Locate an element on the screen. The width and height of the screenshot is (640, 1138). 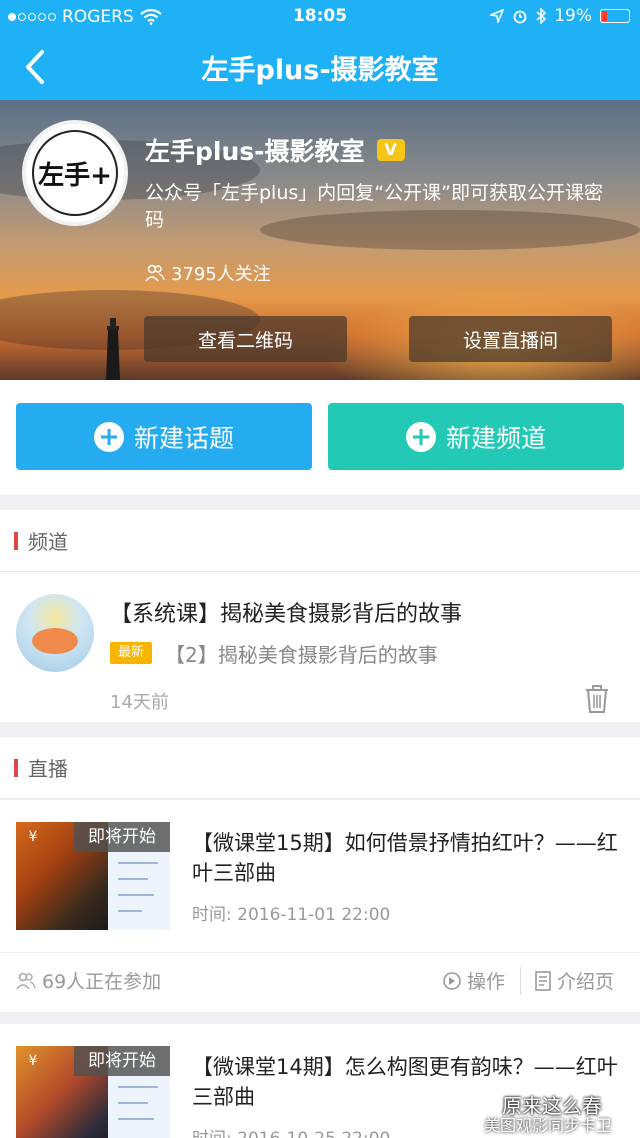
alarm-icon is located at coordinates (520, 17).